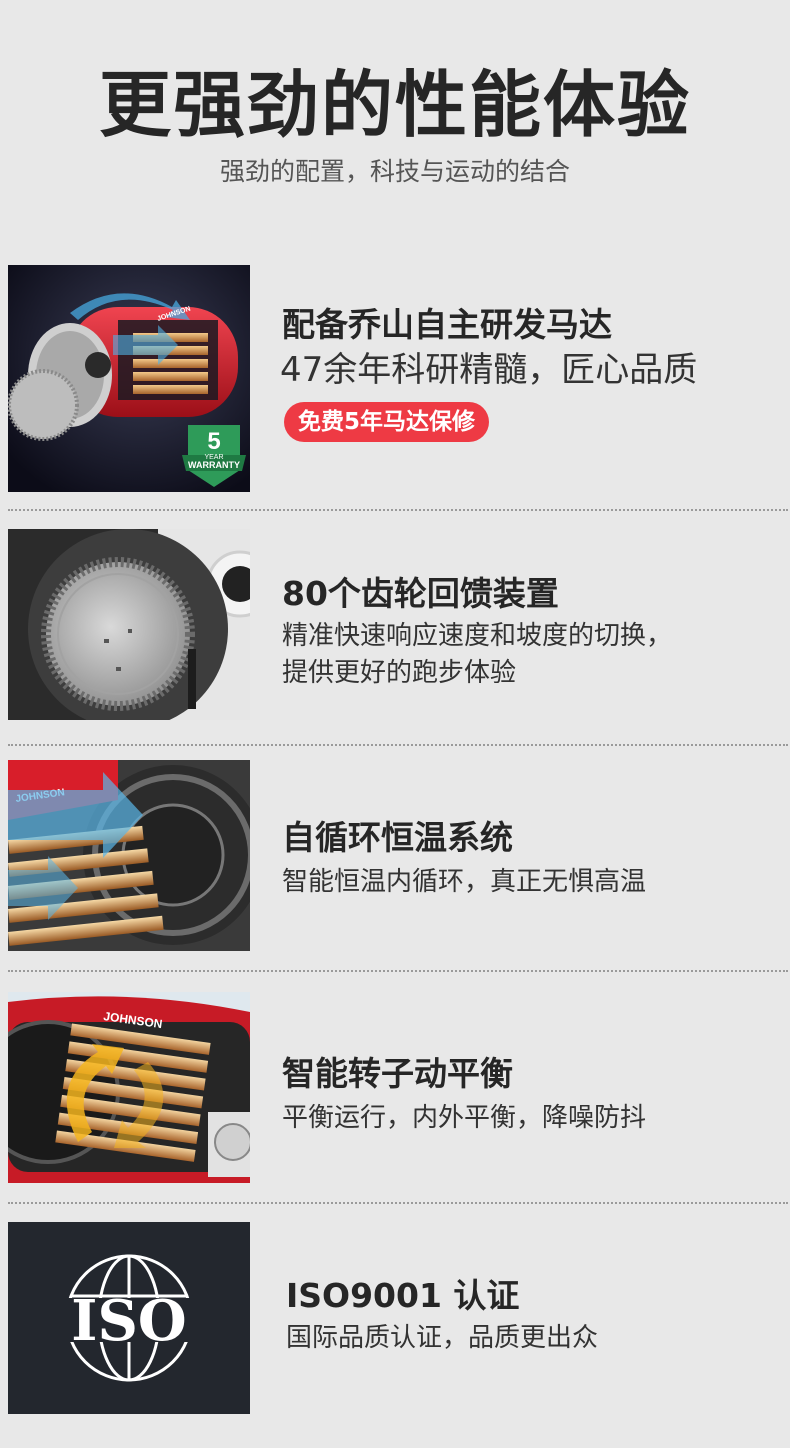  Describe the element at coordinates (394, 105) in the screenshot. I see `page-title: 更强劲的性能体验` at that location.